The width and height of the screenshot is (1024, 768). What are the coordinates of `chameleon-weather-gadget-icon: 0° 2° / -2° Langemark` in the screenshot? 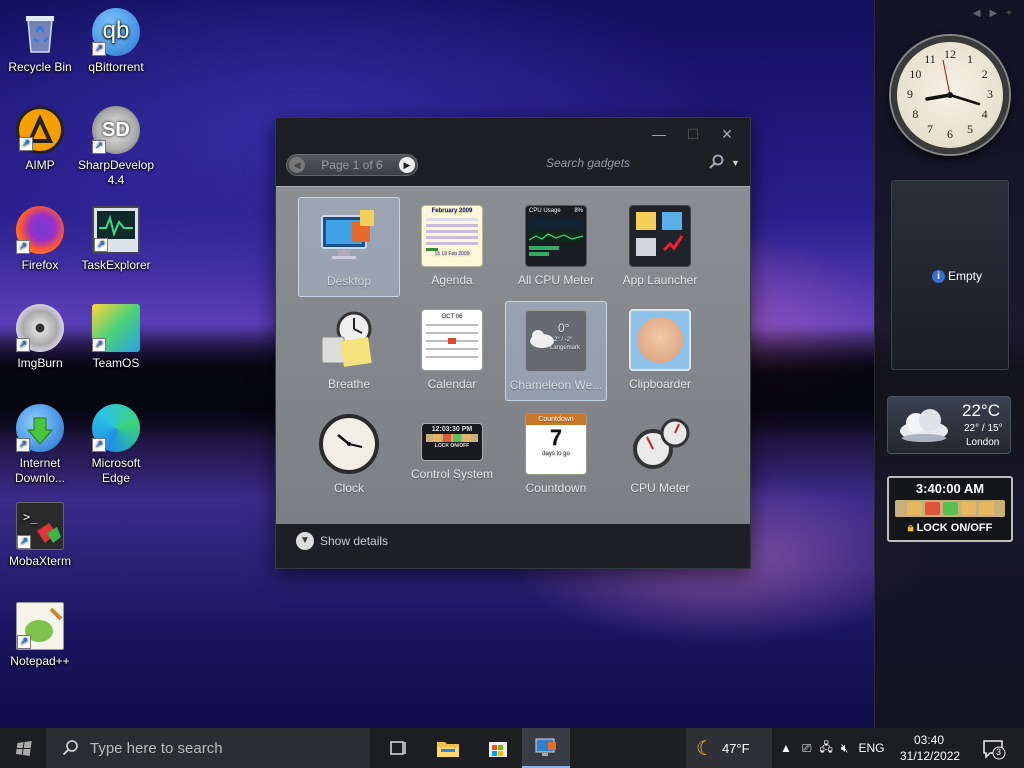 It's located at (556, 341).